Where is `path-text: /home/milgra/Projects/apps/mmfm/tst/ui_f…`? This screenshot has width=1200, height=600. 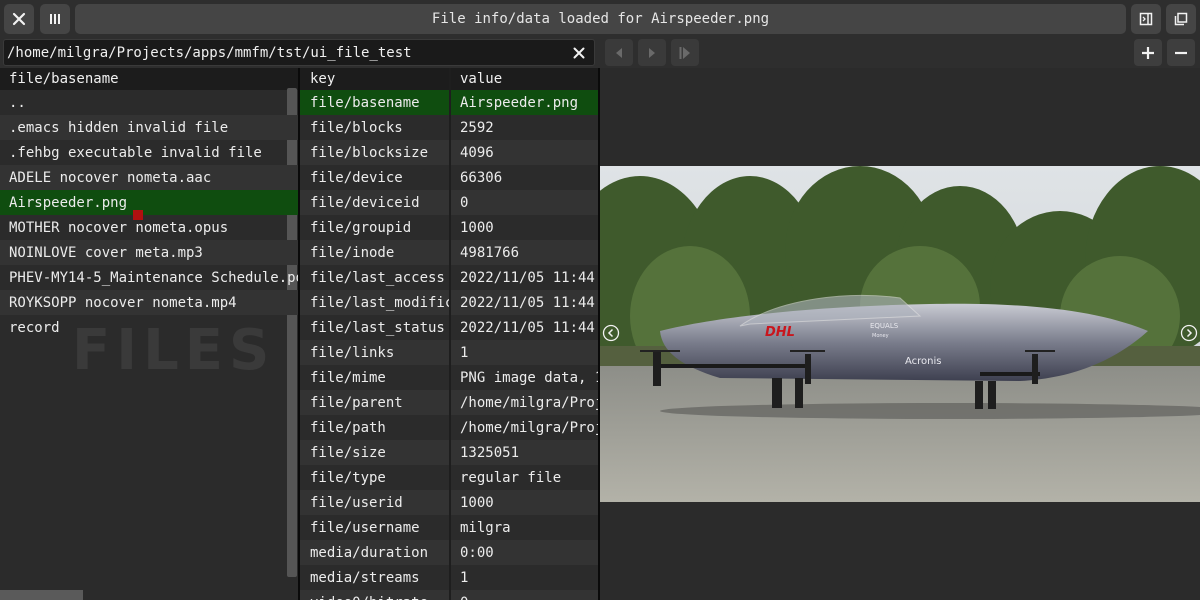 path-text: /home/milgra/Projects/apps/mmfm/tst/ui_f… is located at coordinates (209, 52).